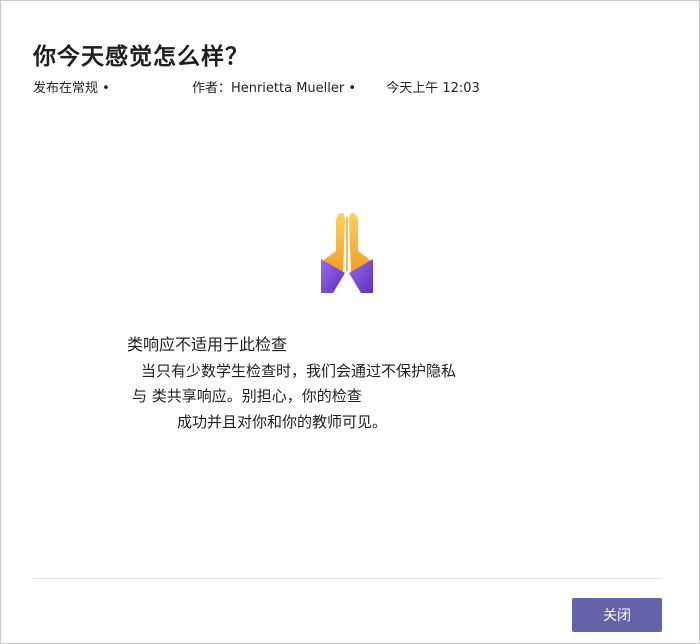 Image resolution: width=700 pixels, height=644 pixels. Describe the element at coordinates (282, 422) in the screenshot. I see `message-line-3: 成功并且对你和你的教师可见。` at that location.